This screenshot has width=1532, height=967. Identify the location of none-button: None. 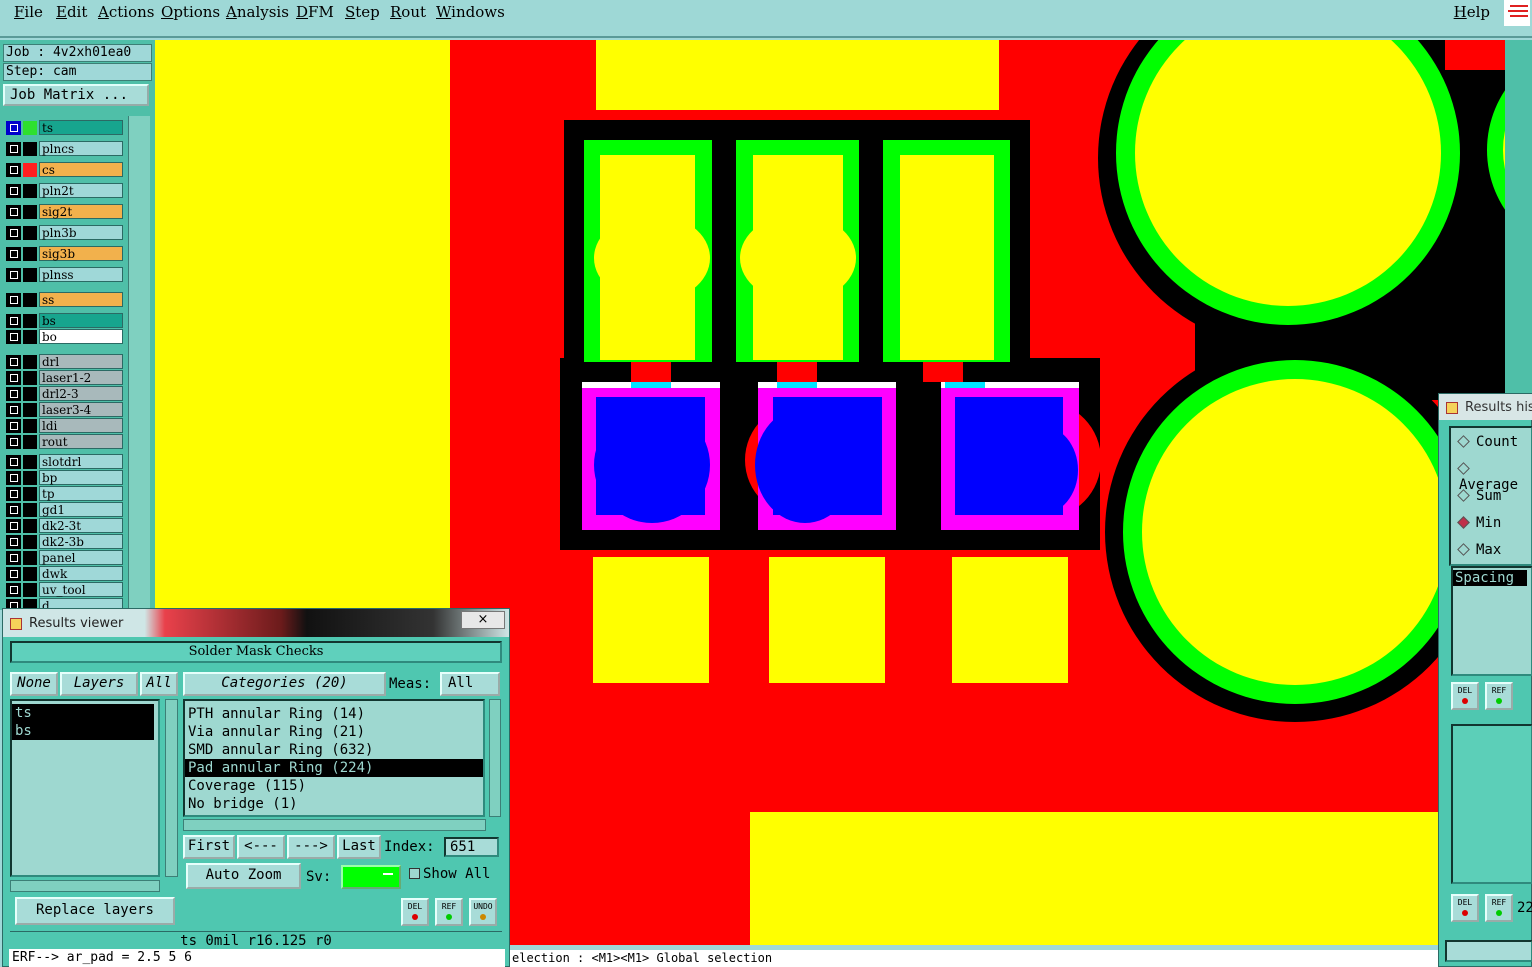
(34, 684).